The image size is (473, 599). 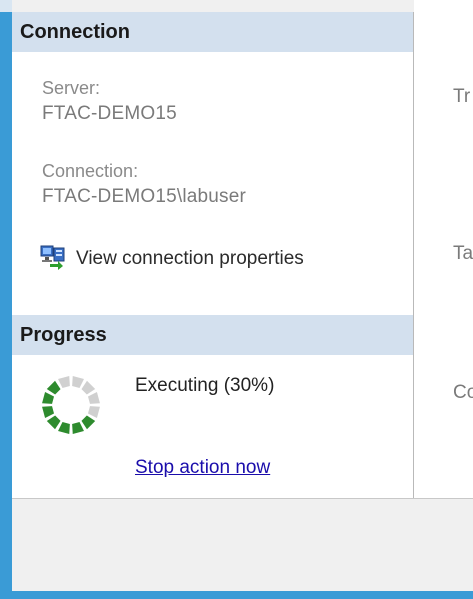 What do you see at coordinates (71, 405) in the screenshot?
I see `progress-spinner-icon` at bounding box center [71, 405].